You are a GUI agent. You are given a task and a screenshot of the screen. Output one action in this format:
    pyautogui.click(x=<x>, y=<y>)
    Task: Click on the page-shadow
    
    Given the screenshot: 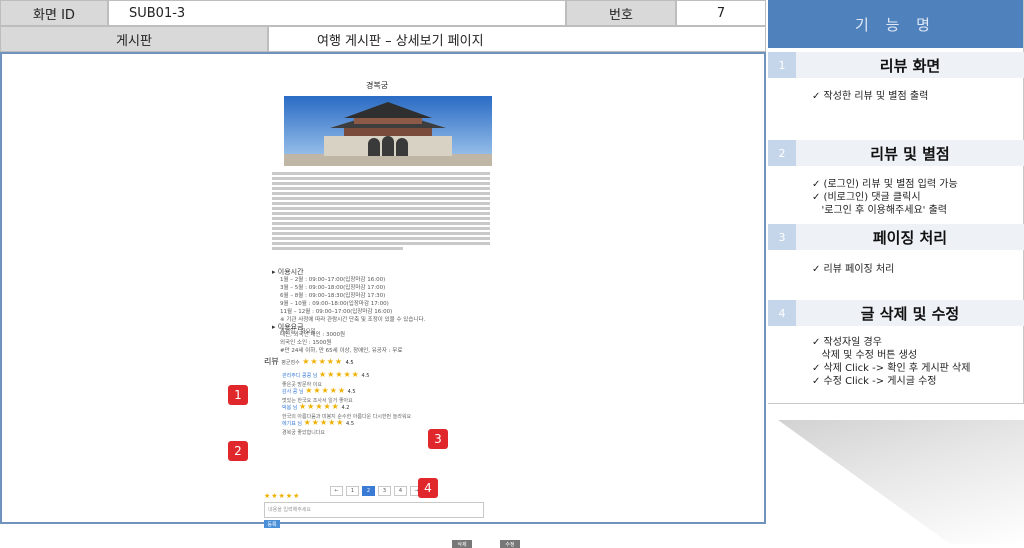 What is the action you would take?
    pyautogui.click(x=901, y=482)
    